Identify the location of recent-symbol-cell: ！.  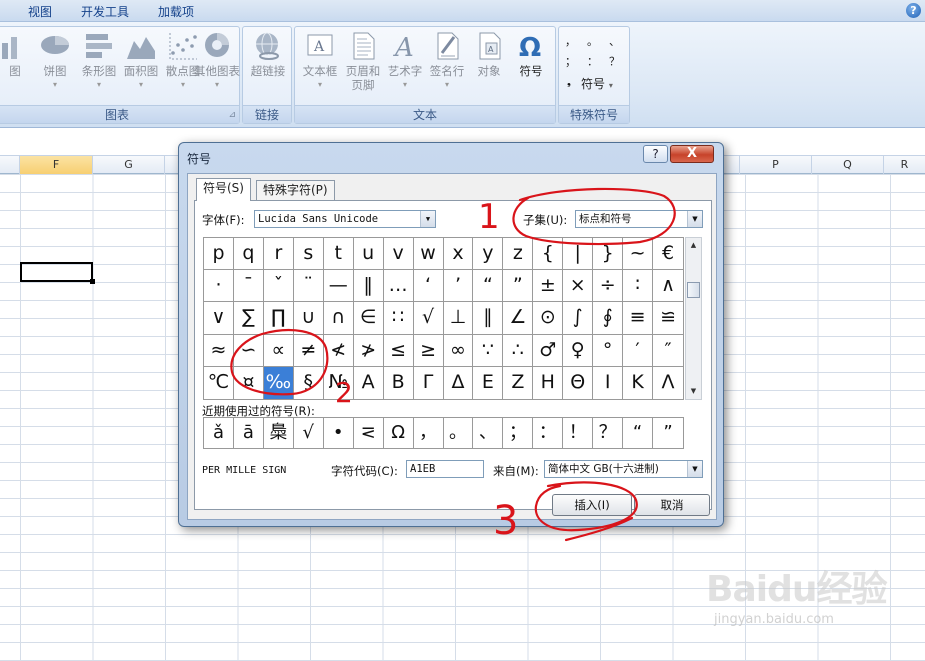
(578, 433).